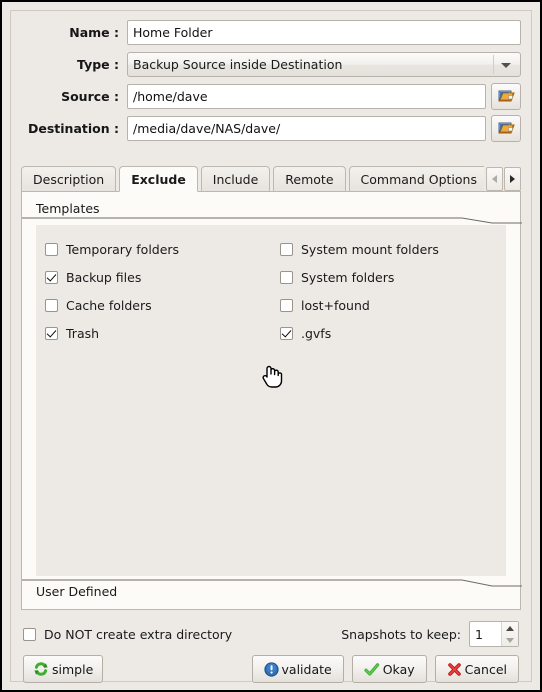 The image size is (542, 692). What do you see at coordinates (388, 333) in the screenshot?
I see `checkbox-gvfs: .gvfs` at bounding box center [388, 333].